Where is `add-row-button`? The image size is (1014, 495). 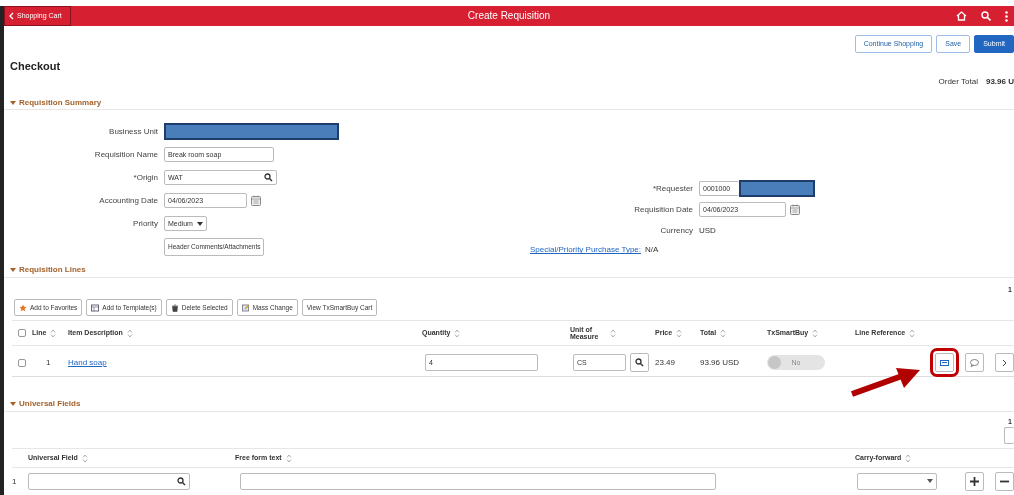
add-row-button is located at coordinates (974, 481).